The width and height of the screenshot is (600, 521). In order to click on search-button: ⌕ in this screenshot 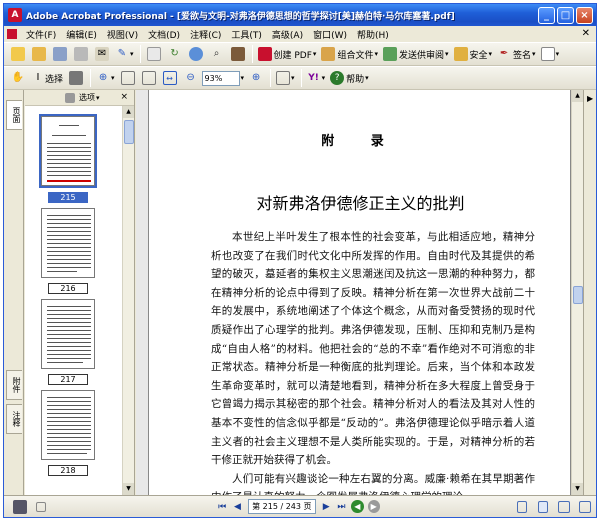, I will do `click(217, 54)`.